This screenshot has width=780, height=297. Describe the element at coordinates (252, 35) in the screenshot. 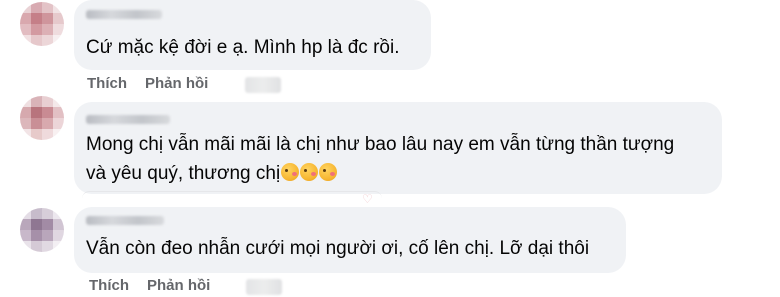

I see `comment-bubble: Cứ mặc kệ đời e ạ. Mình hp là đc rồi.` at that location.